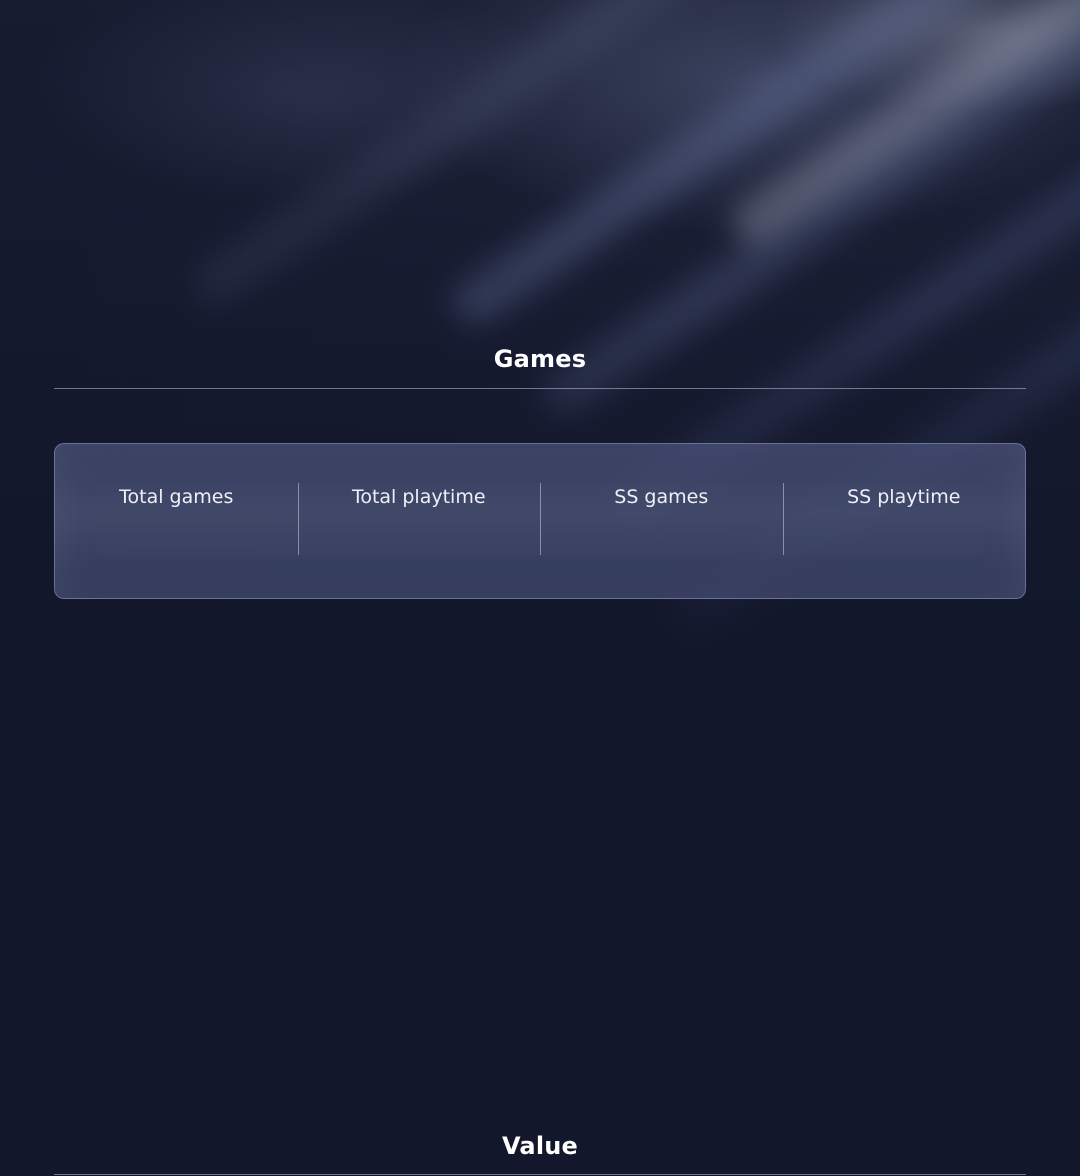 The image size is (1080, 1176). I want to click on stat-label: SS playtime, so click(904, 497).